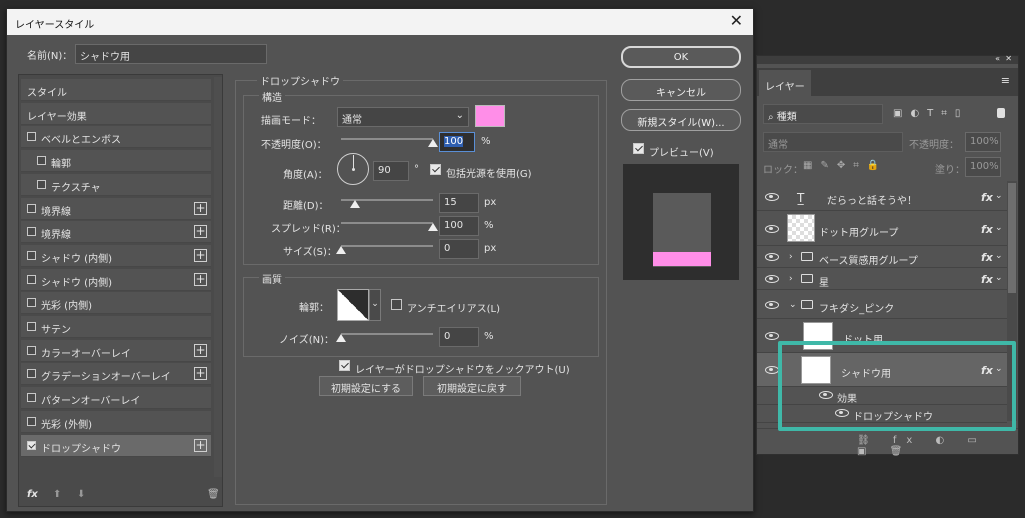 The width and height of the screenshot is (1025, 518). What do you see at coordinates (375, 305) in the screenshot?
I see `contour-dropdown: ⌄` at bounding box center [375, 305].